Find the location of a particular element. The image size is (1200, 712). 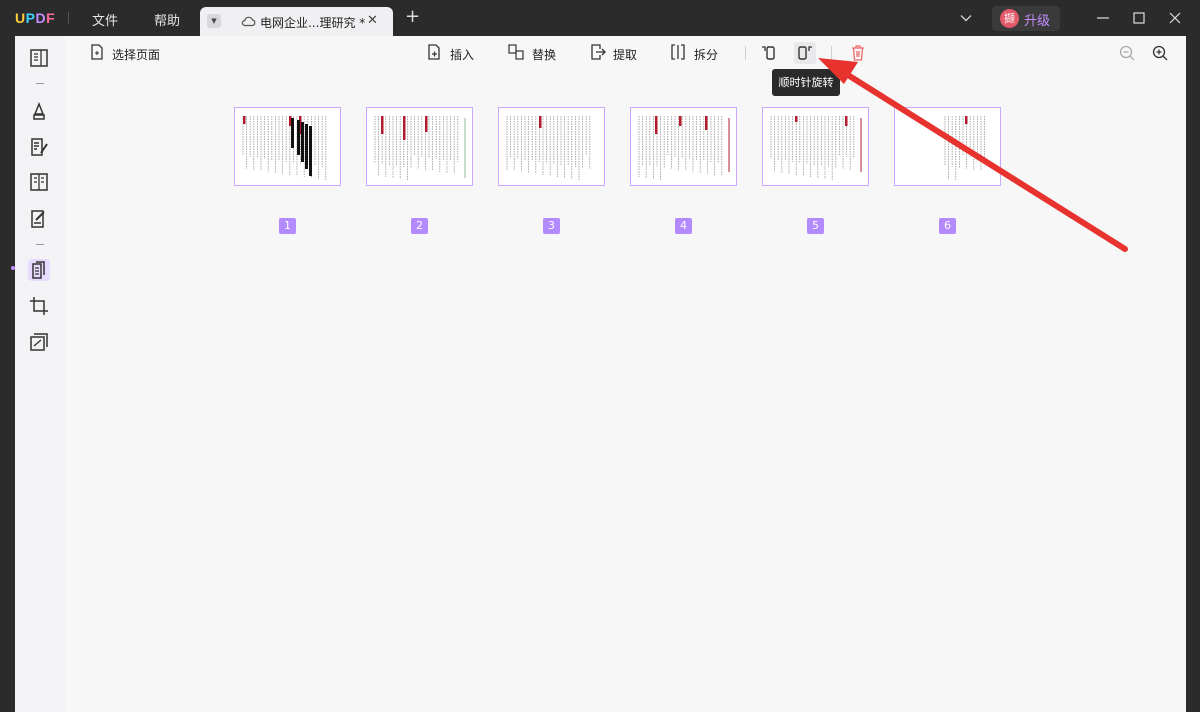

select-pages-icon is located at coordinates (97, 52).